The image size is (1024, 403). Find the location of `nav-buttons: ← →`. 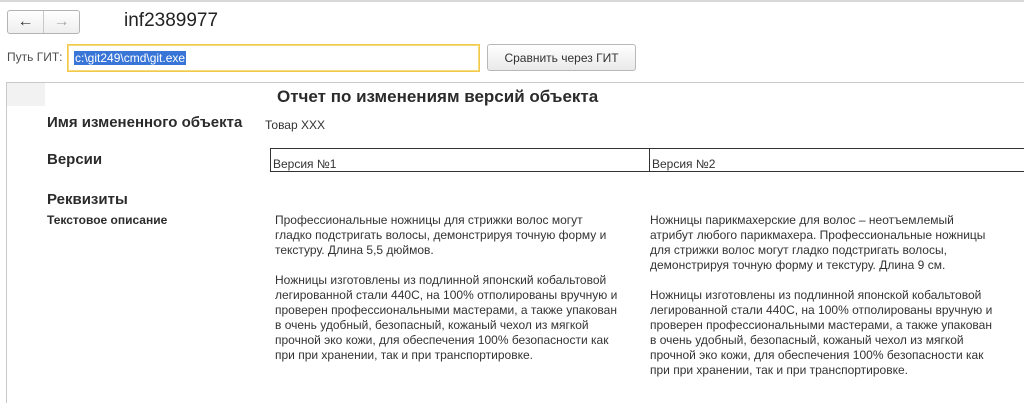

nav-buttons: ← → is located at coordinates (43, 22).